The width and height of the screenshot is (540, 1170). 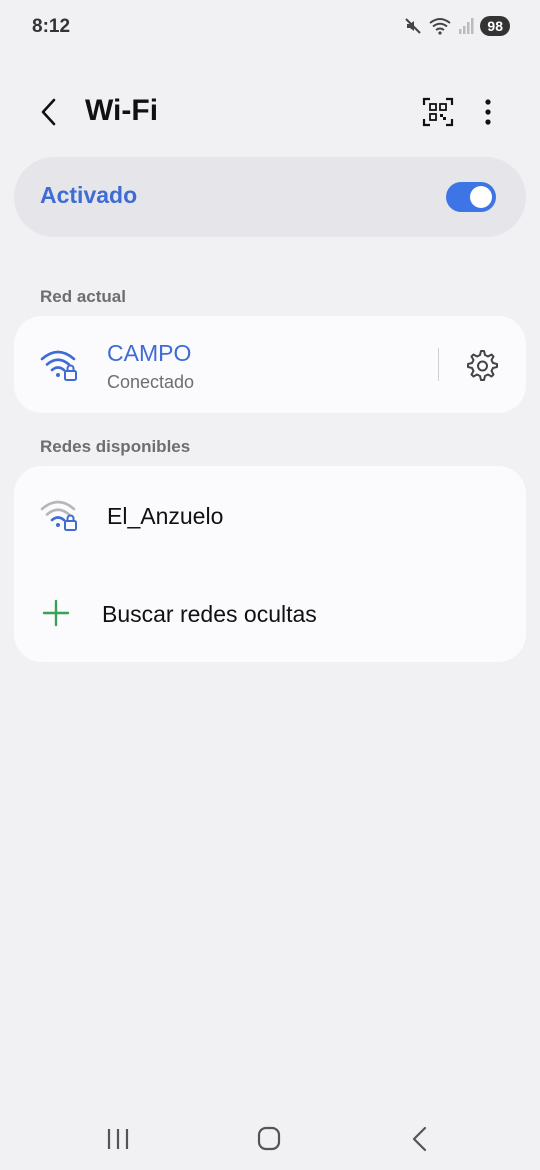 I want to click on add-hidden-network-button: Buscar redes ocultas, so click(x=270, y=613).